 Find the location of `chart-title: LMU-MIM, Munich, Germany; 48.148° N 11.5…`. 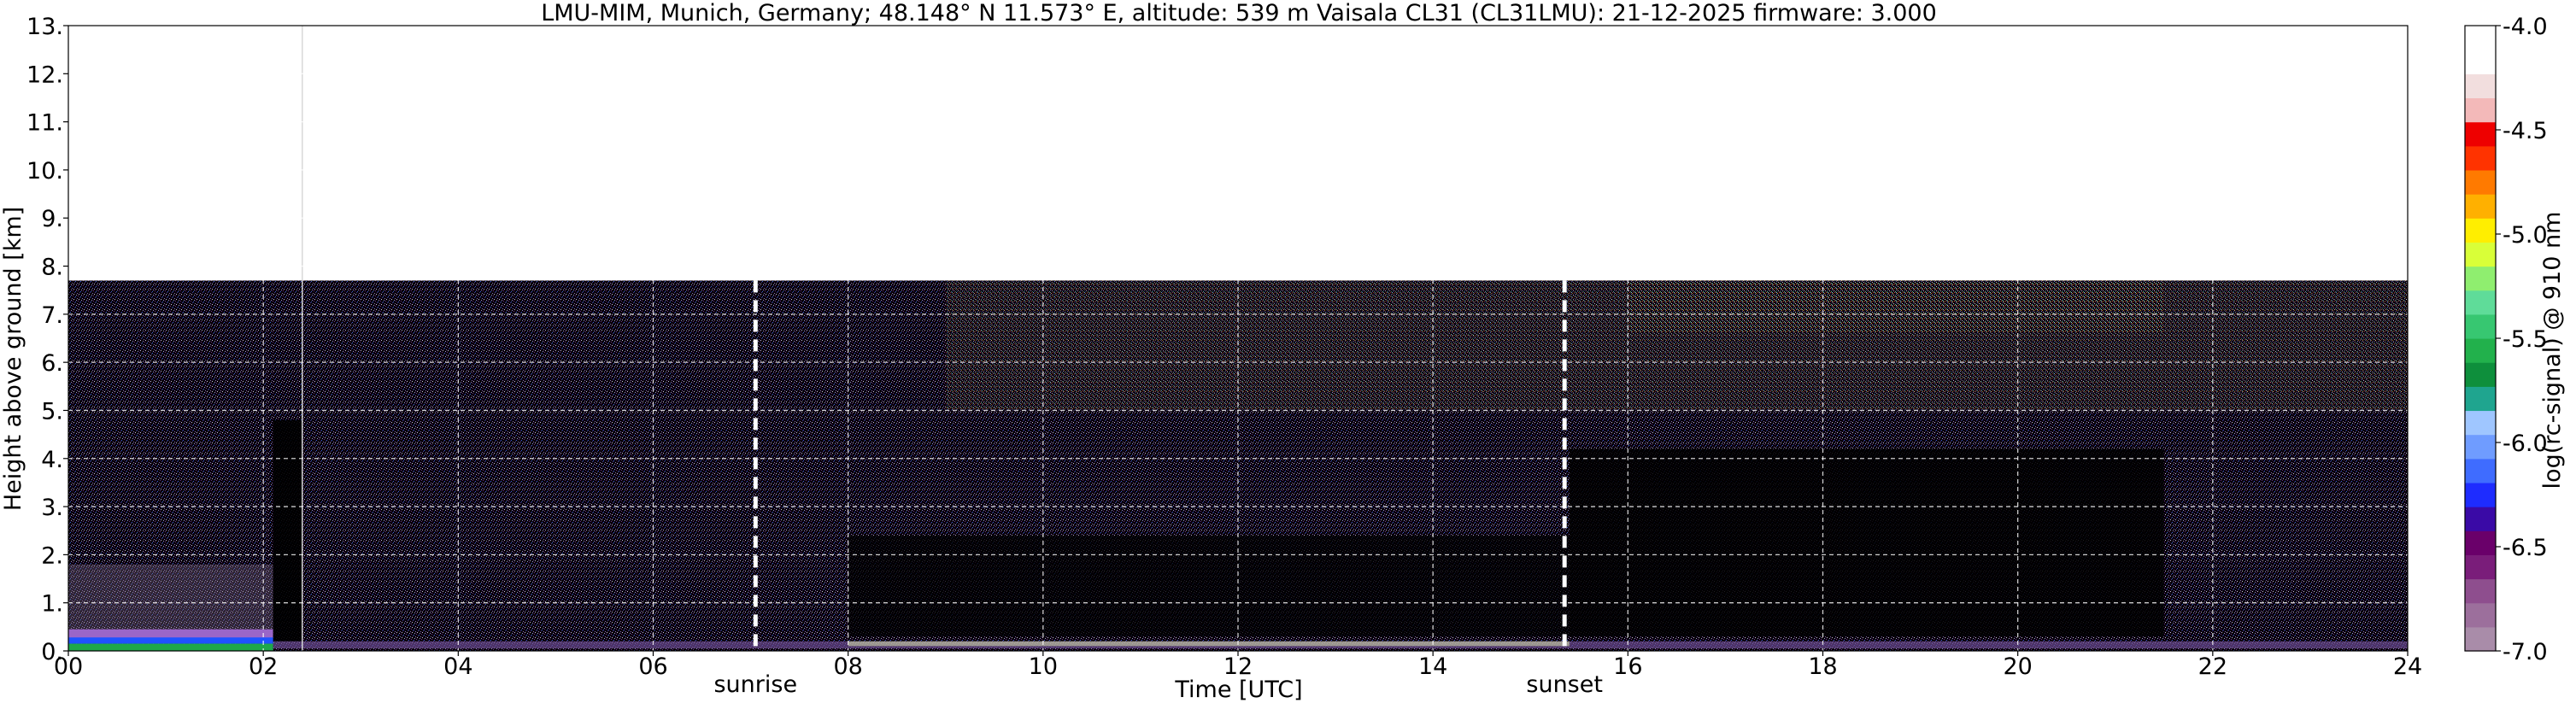

chart-title: LMU-MIM, Munich, Germany; 48.148° N 11.5… is located at coordinates (1239, 13).